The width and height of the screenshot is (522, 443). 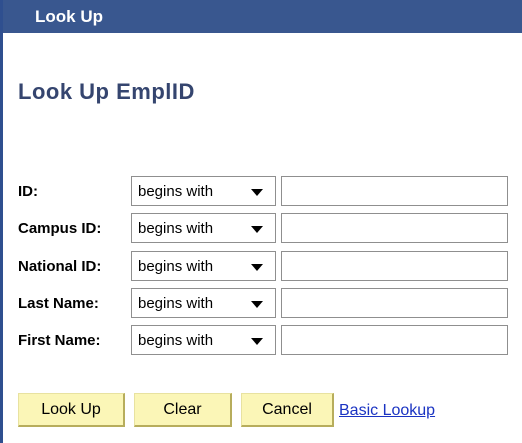 What do you see at coordinates (59, 340) in the screenshot?
I see `field-label-first-name: First Name:` at bounding box center [59, 340].